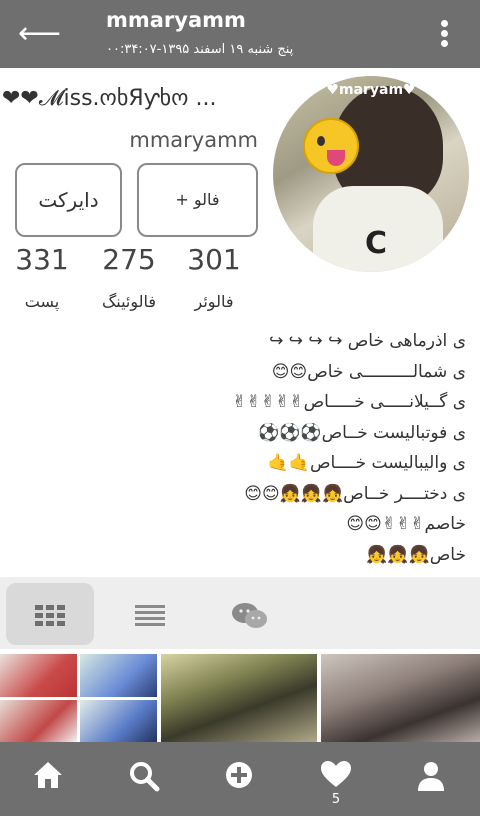 The width and height of the screenshot is (480, 816). What do you see at coordinates (42, 301) in the screenshot?
I see `posts-label: پست` at bounding box center [42, 301].